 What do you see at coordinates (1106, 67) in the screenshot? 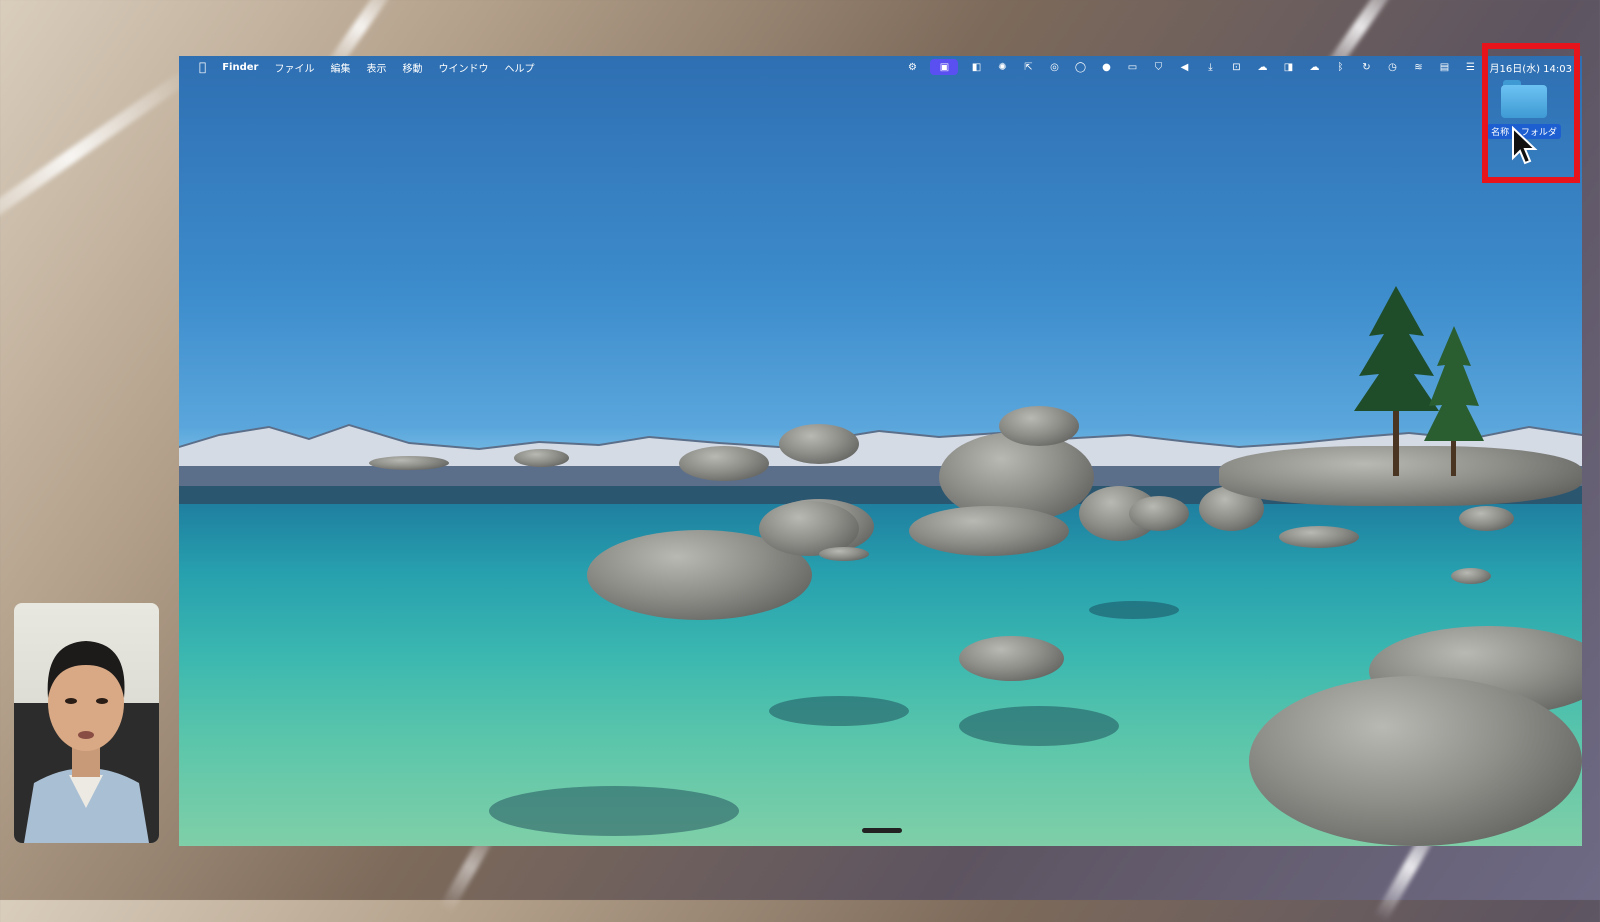
I see `message-icon: ●` at bounding box center [1106, 67].